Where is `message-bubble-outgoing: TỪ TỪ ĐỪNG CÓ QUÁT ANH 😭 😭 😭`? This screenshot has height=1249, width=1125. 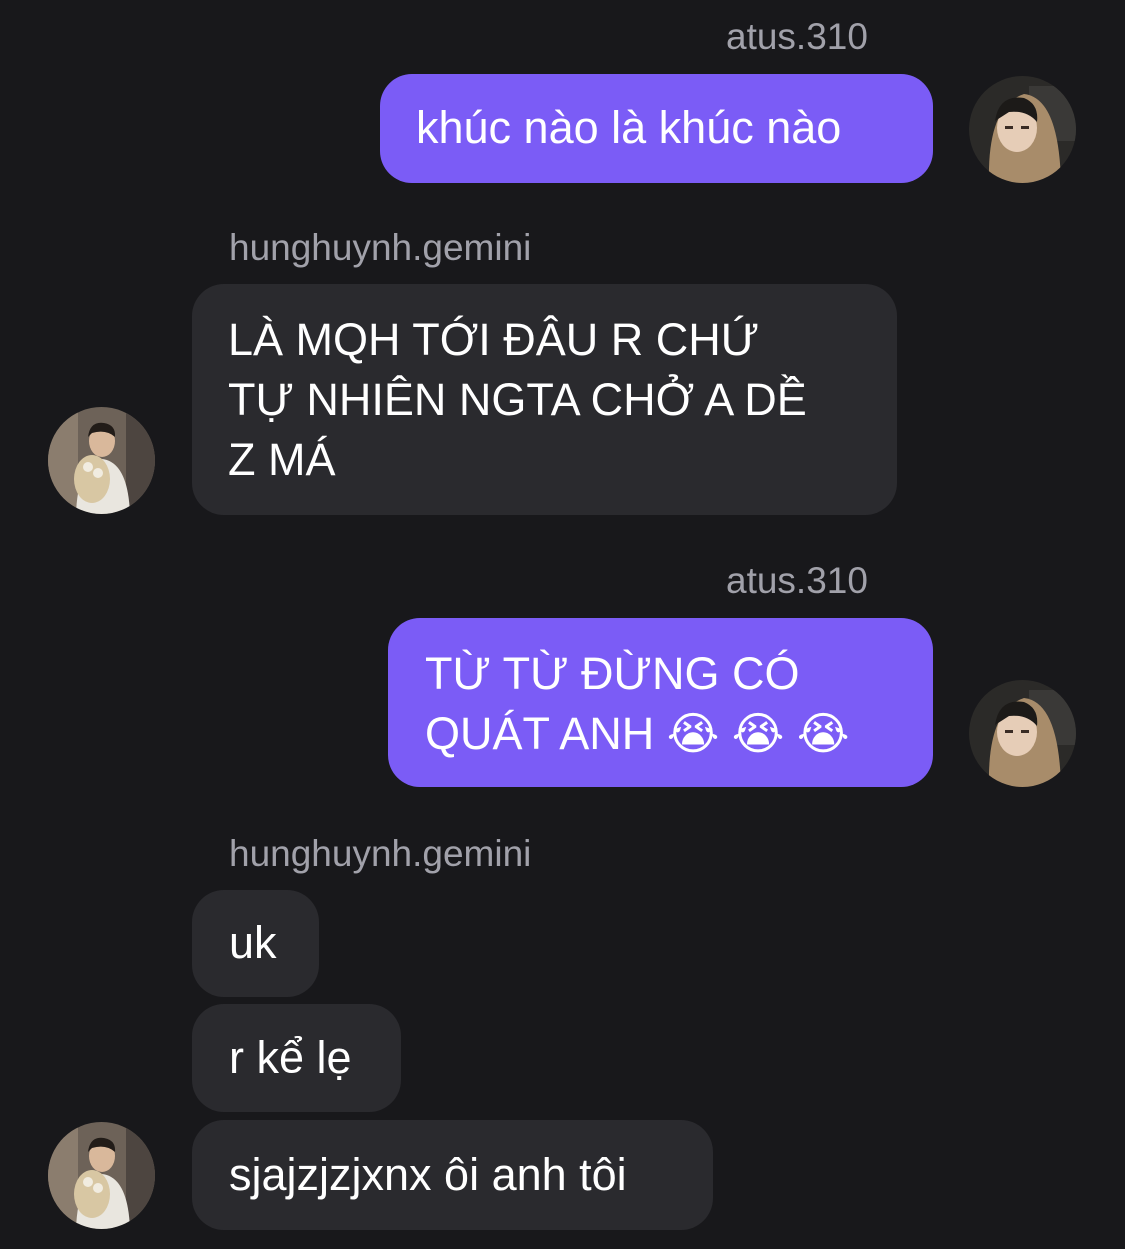 message-bubble-outgoing: TỪ TỪ ĐỪNG CÓ QUÁT ANH 😭 😭 😭 is located at coordinates (660, 702).